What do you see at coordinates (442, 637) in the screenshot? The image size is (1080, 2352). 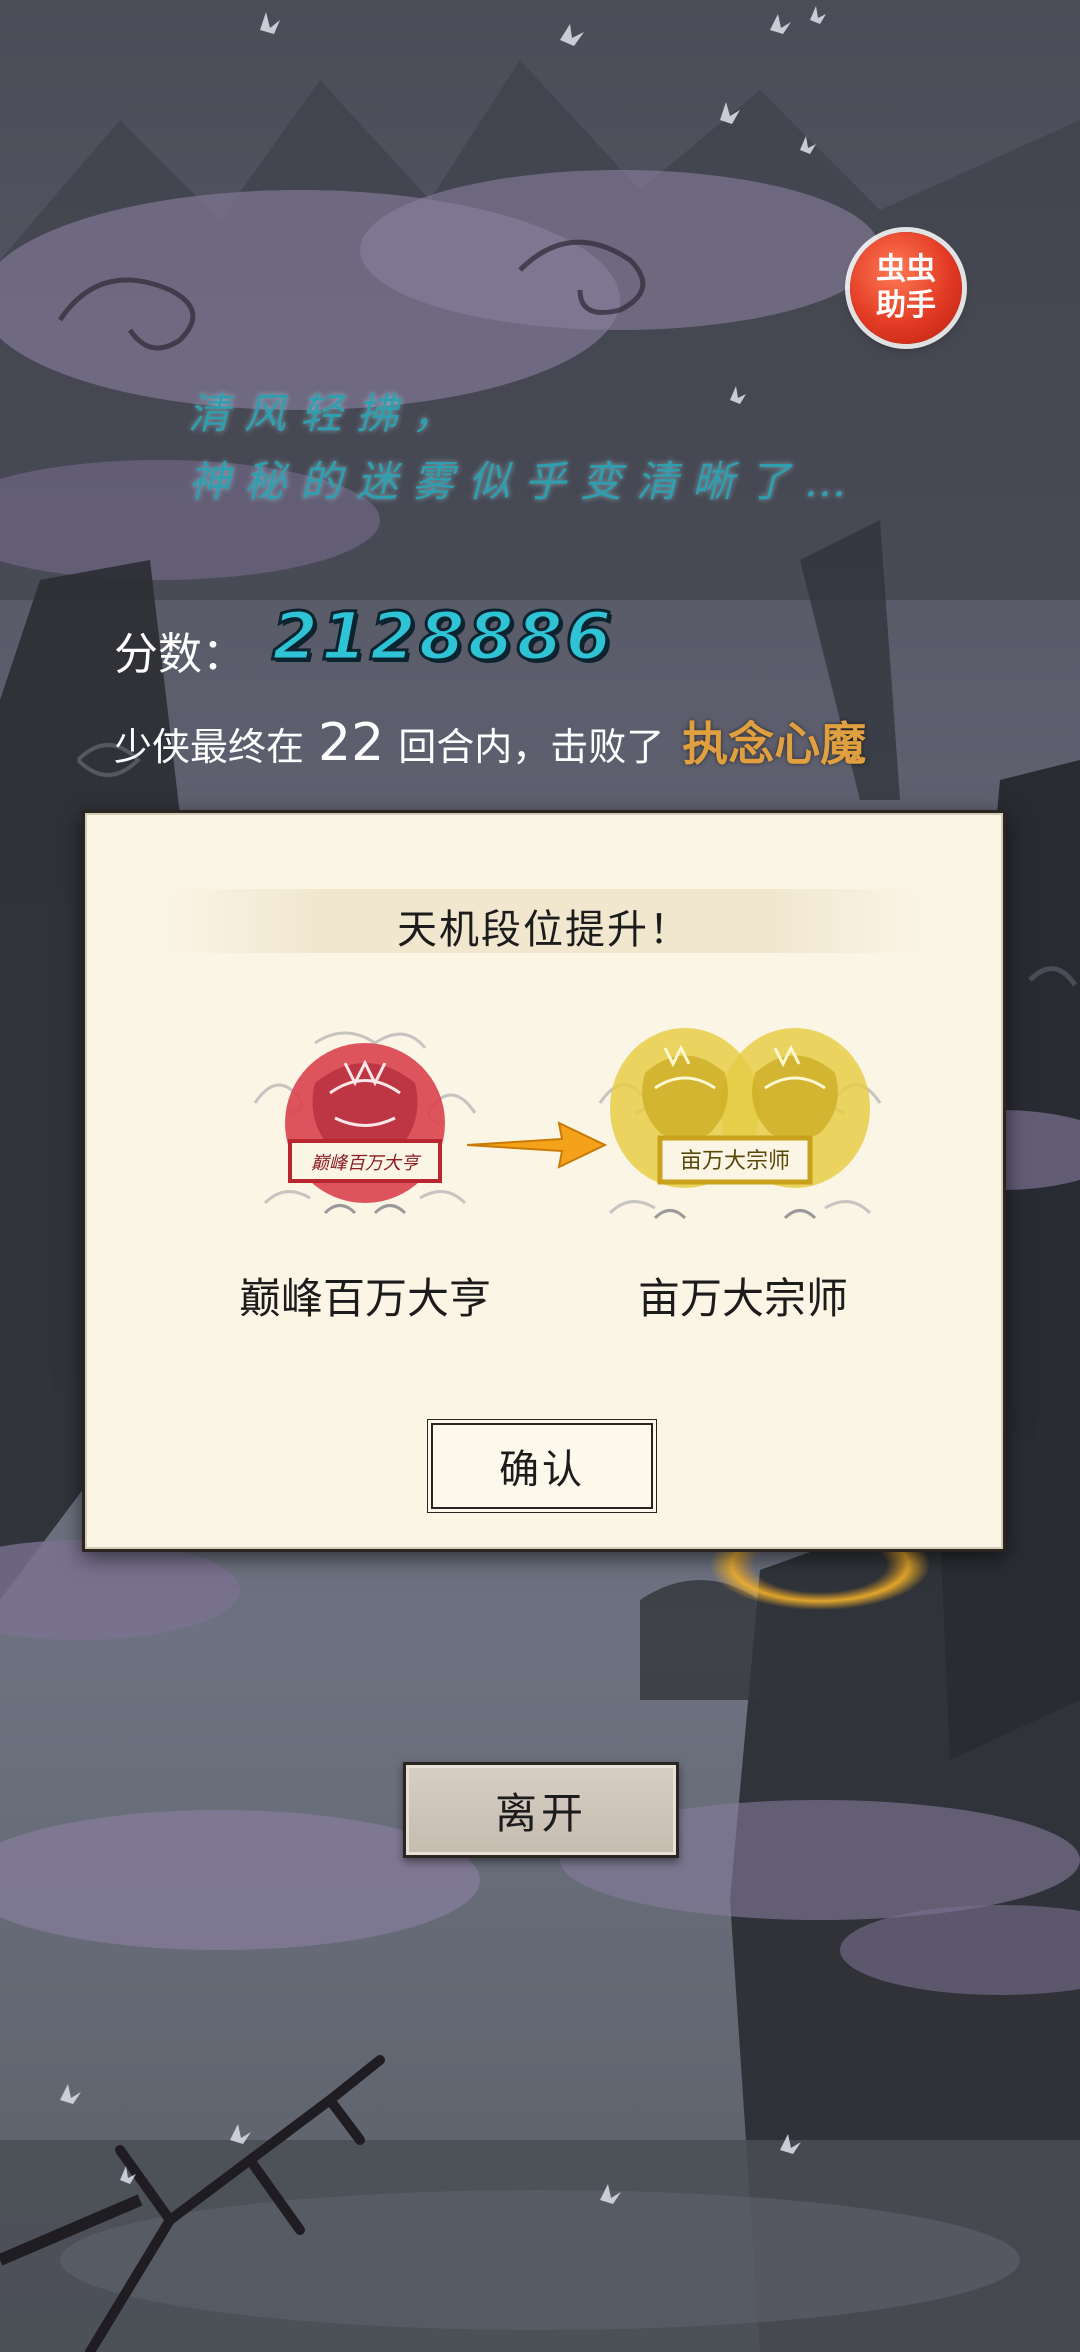 I see `score-value: 2128886` at bounding box center [442, 637].